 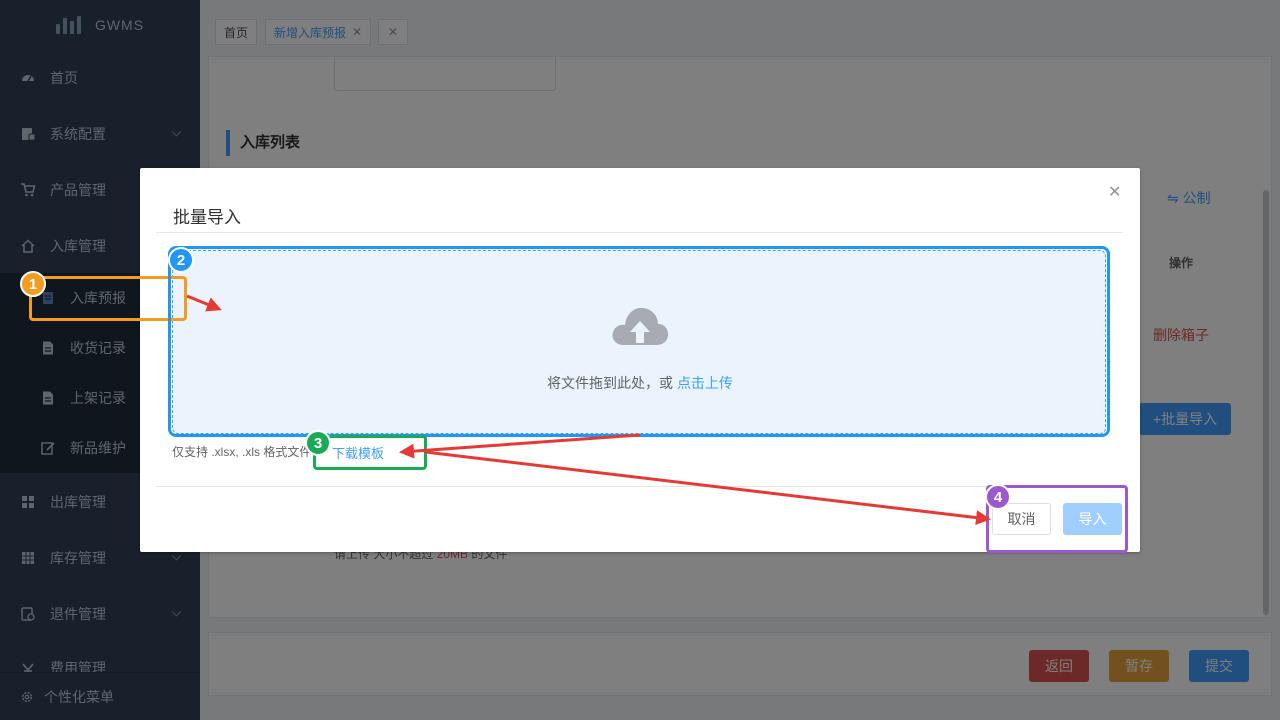 I want to click on annotation-badge-2: 2, so click(x=181, y=260).